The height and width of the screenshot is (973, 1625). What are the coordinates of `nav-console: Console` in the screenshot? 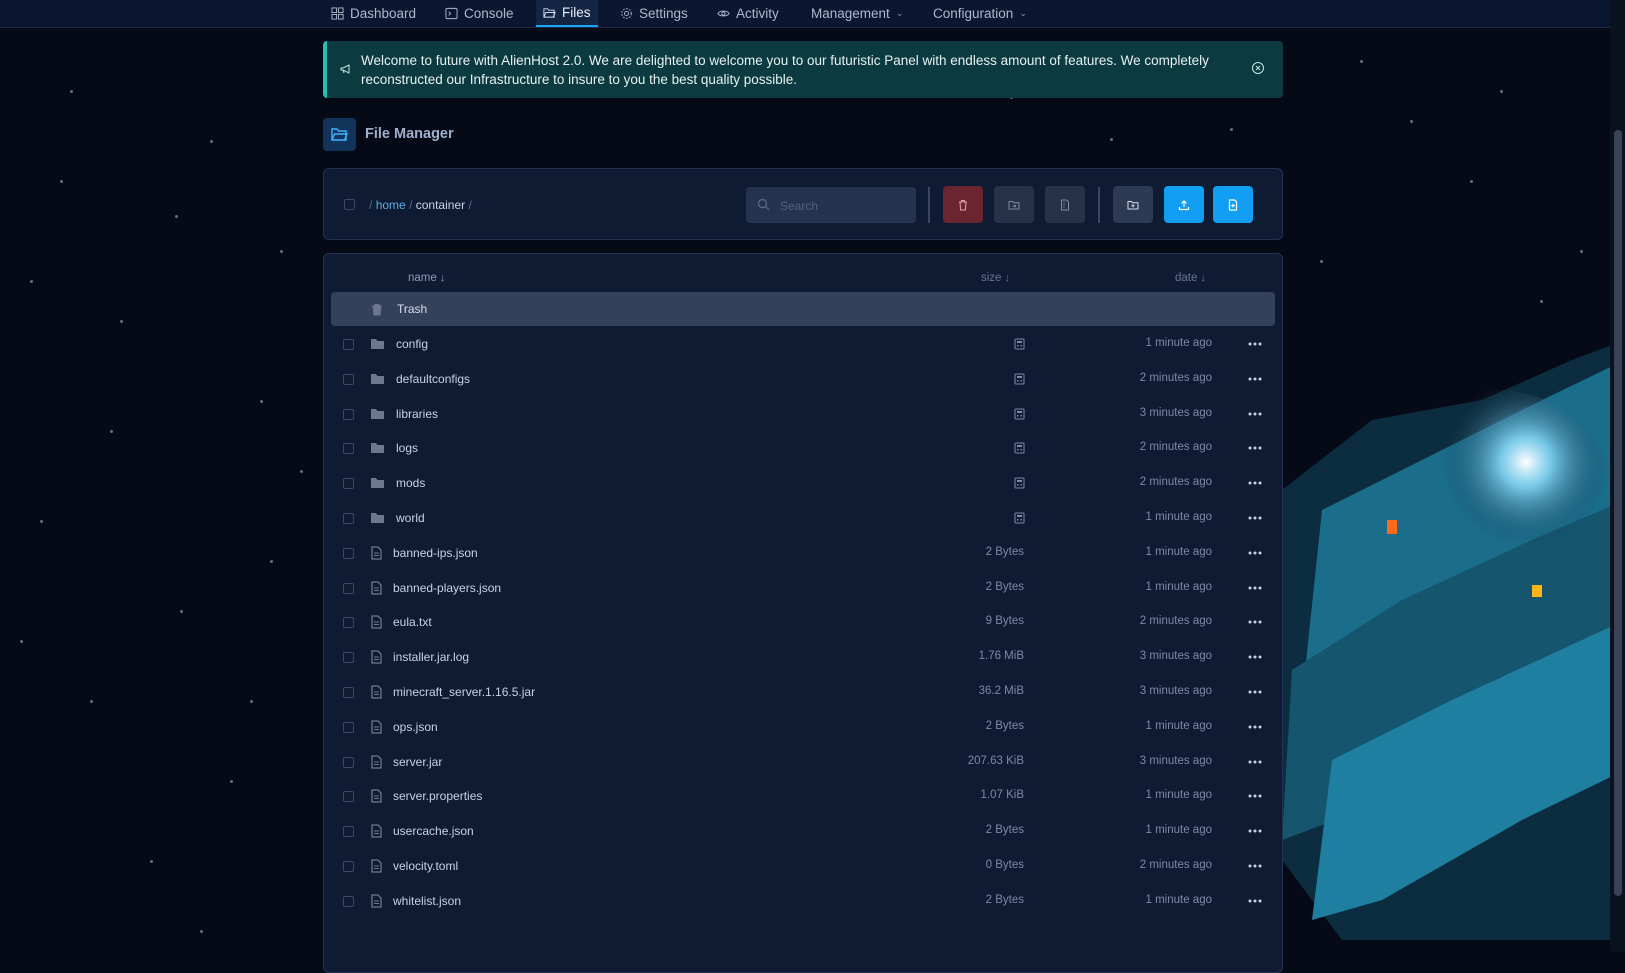 It's located at (479, 13).